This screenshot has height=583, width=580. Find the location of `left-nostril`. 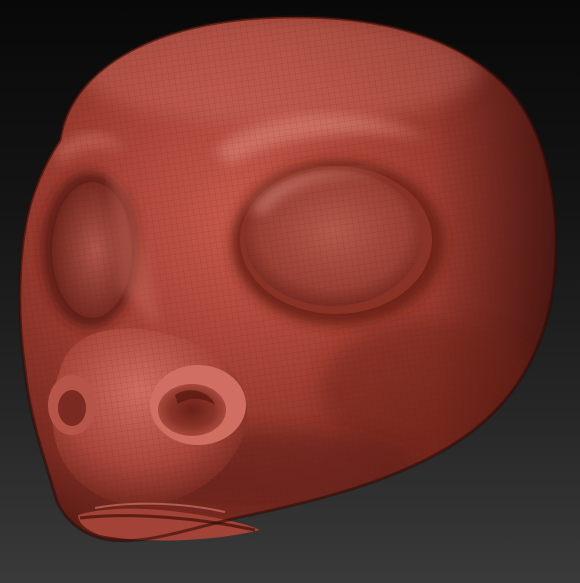

left-nostril is located at coordinates (72, 405).